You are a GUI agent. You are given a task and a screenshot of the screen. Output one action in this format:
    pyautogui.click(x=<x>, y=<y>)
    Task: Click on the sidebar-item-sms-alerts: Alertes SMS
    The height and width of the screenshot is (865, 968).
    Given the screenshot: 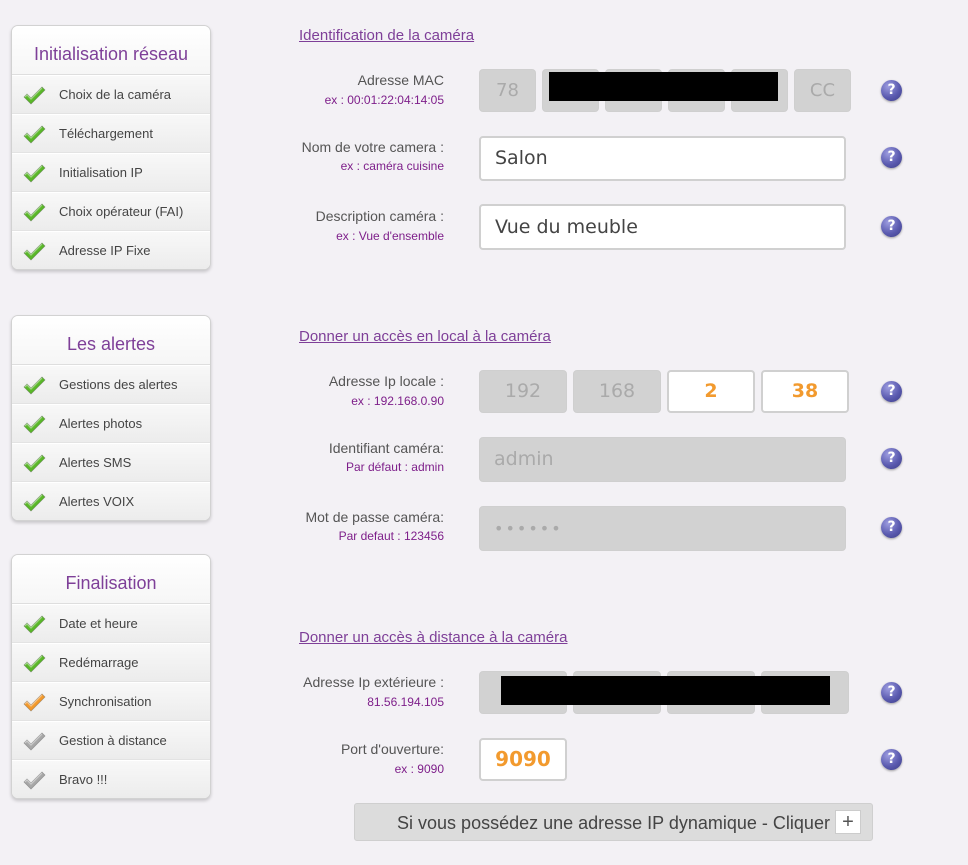 What is the action you would take?
    pyautogui.click(x=111, y=462)
    